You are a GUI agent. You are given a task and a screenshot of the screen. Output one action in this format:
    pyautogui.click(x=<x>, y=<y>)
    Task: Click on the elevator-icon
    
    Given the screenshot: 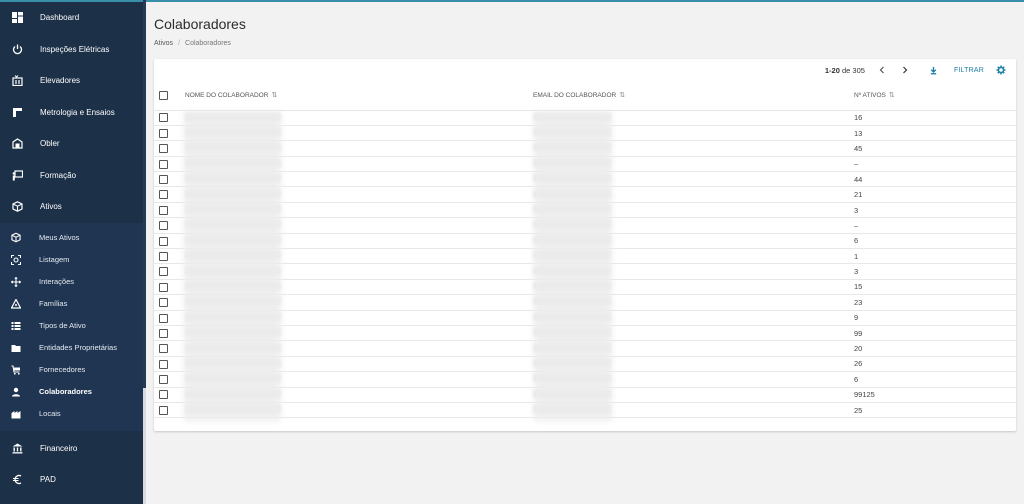 What is the action you would take?
    pyautogui.click(x=17, y=81)
    